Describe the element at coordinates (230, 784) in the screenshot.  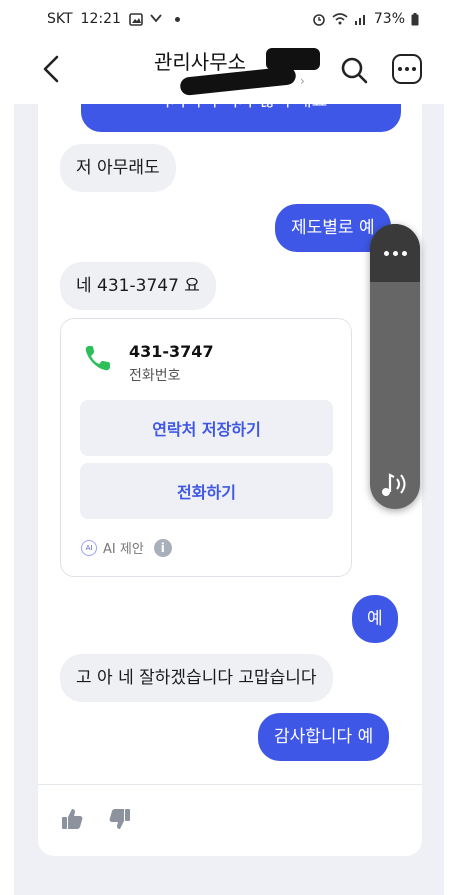
I see `divider` at that location.